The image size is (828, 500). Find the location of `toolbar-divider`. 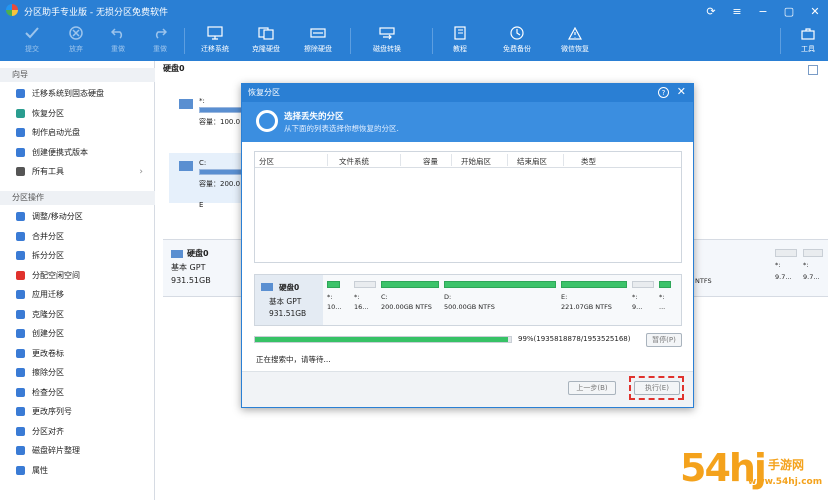

toolbar-divider is located at coordinates (780, 41).